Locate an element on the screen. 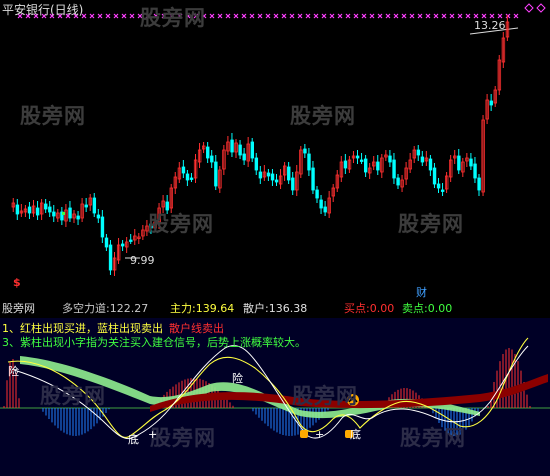 The height and width of the screenshot is (476, 550). risk-signal-label: 险 is located at coordinates (237, 378).